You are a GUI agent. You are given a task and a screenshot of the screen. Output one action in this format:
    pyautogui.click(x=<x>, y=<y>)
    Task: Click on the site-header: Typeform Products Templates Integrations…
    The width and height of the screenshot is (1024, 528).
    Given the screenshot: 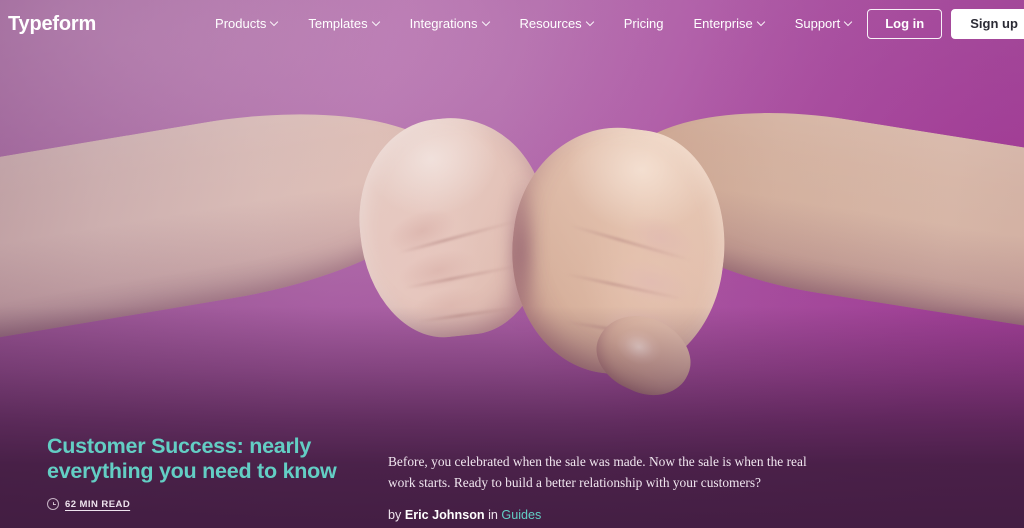 What is the action you would take?
    pyautogui.click(x=512, y=23)
    